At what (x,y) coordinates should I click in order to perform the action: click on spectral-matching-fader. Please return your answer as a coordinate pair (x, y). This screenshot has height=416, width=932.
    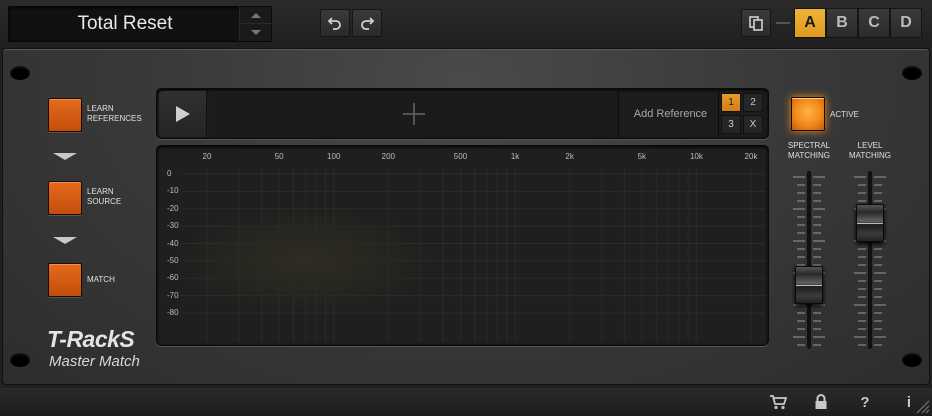
    Looking at the image, I should click on (809, 285).